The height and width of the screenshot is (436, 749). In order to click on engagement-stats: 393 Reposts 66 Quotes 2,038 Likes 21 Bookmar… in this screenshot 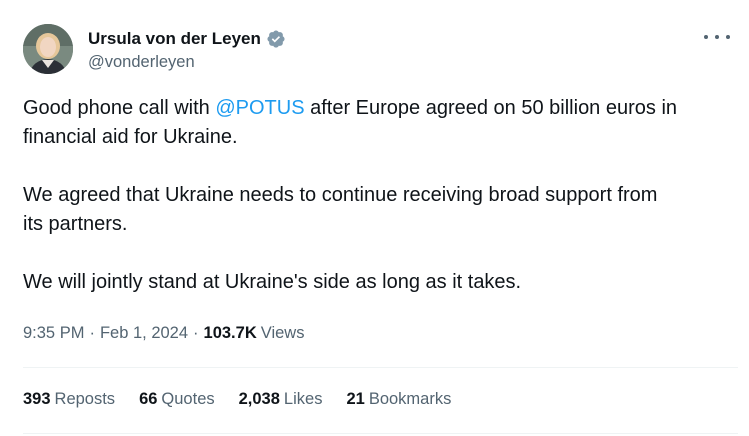, I will do `click(249, 399)`.